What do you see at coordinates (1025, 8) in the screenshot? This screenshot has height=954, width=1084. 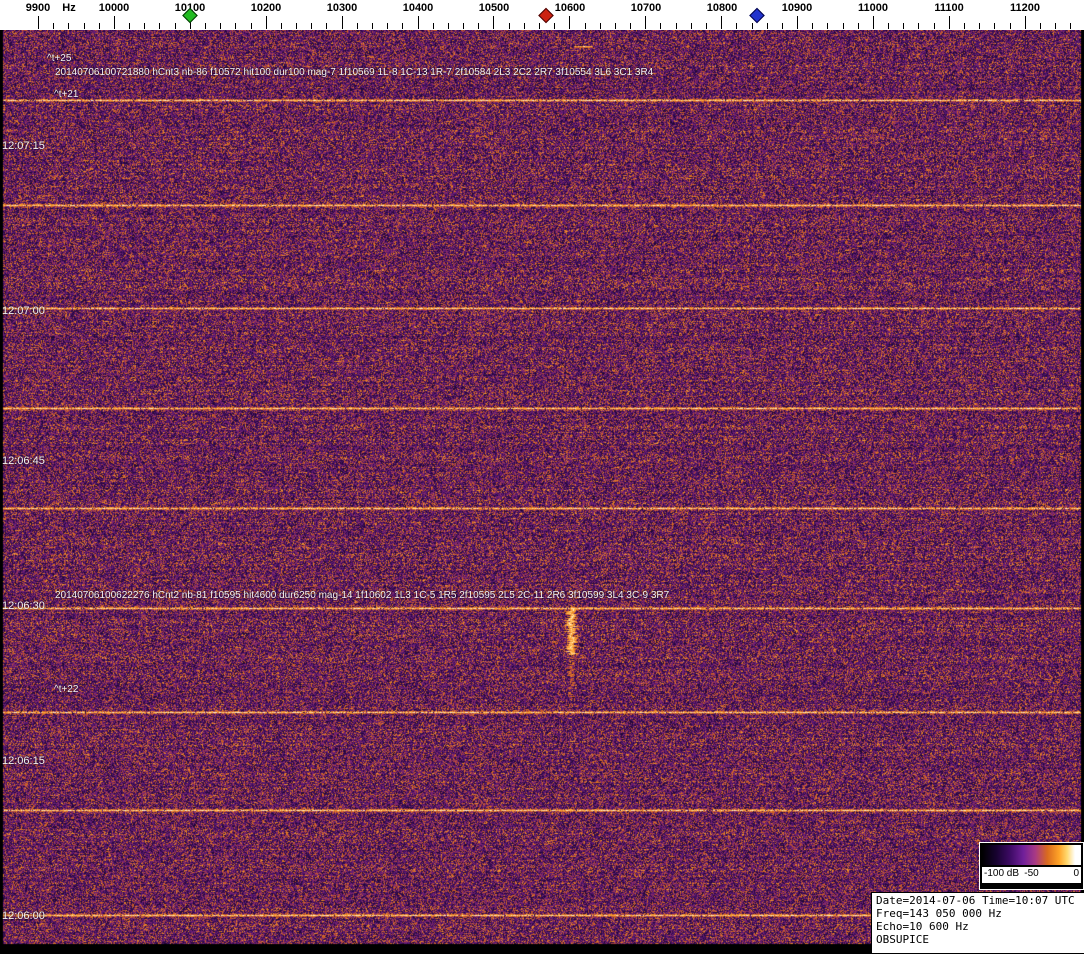 I see `ruler-label: 11200` at bounding box center [1025, 8].